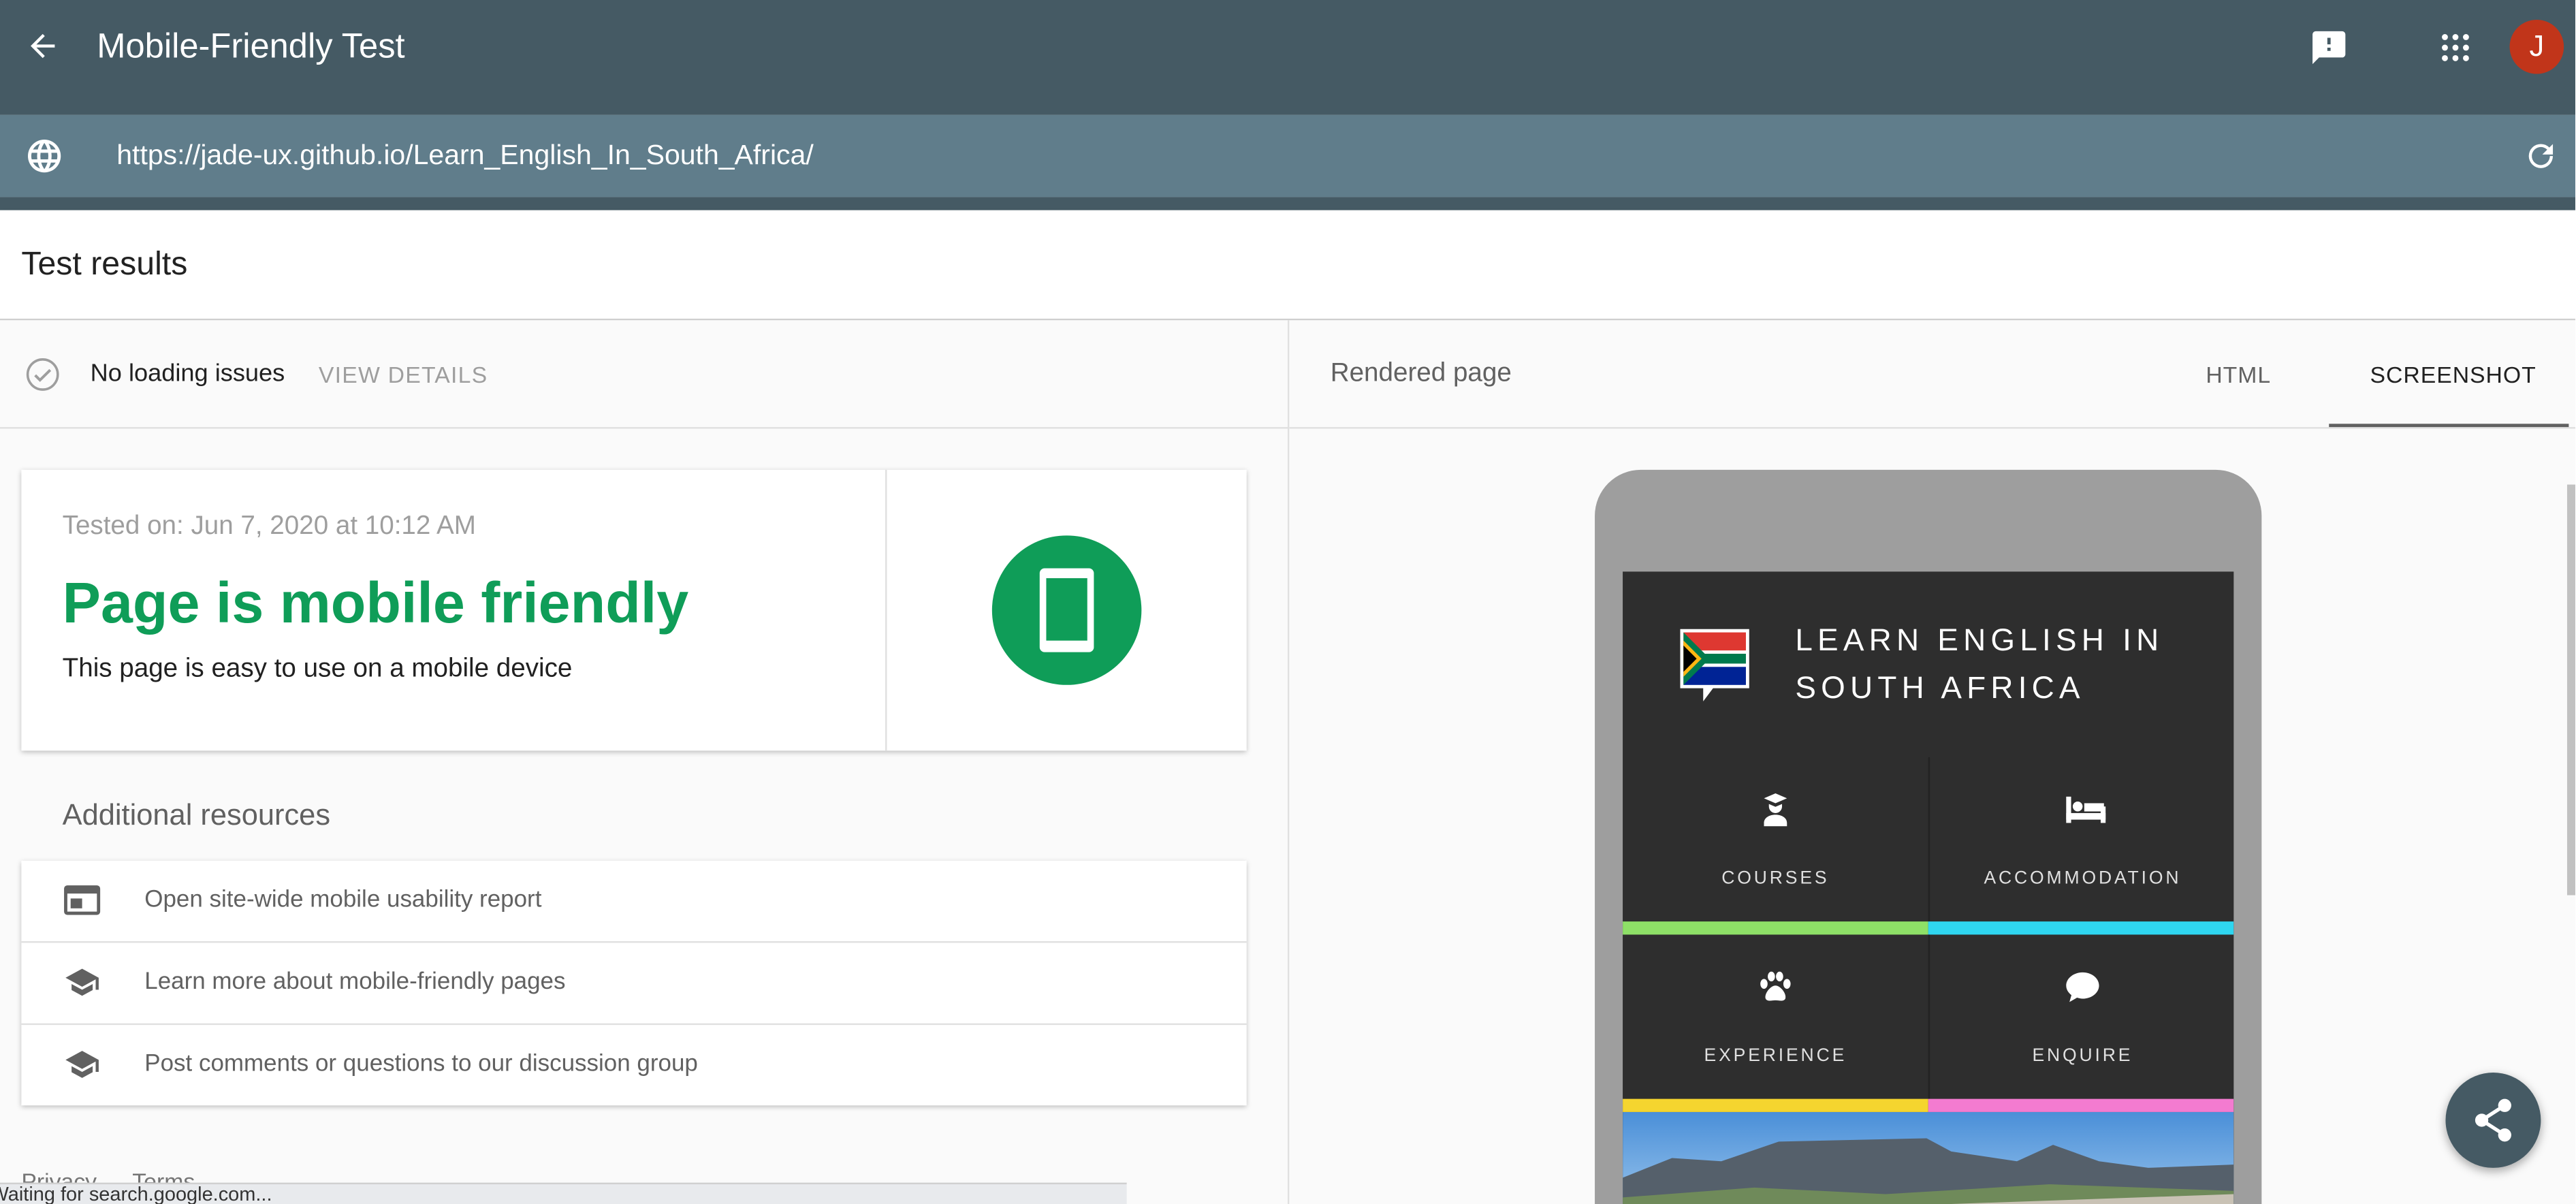 This screenshot has width=2576, height=1204. What do you see at coordinates (886, 610) in the screenshot?
I see `card-divider` at bounding box center [886, 610].